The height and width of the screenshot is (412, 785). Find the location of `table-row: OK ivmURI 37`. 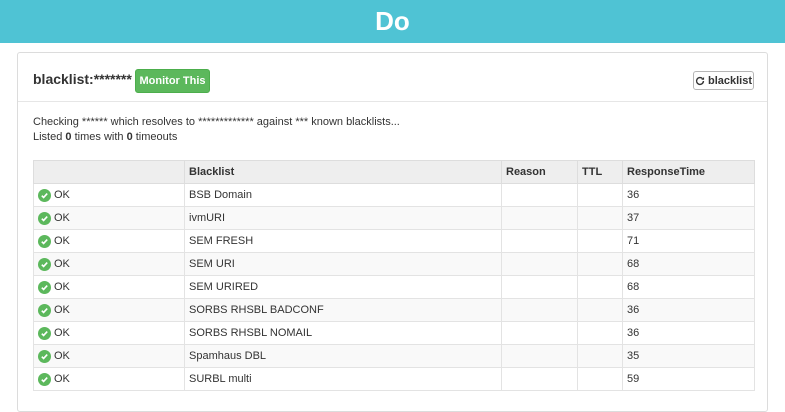

table-row: OK ivmURI 37 is located at coordinates (394, 218).